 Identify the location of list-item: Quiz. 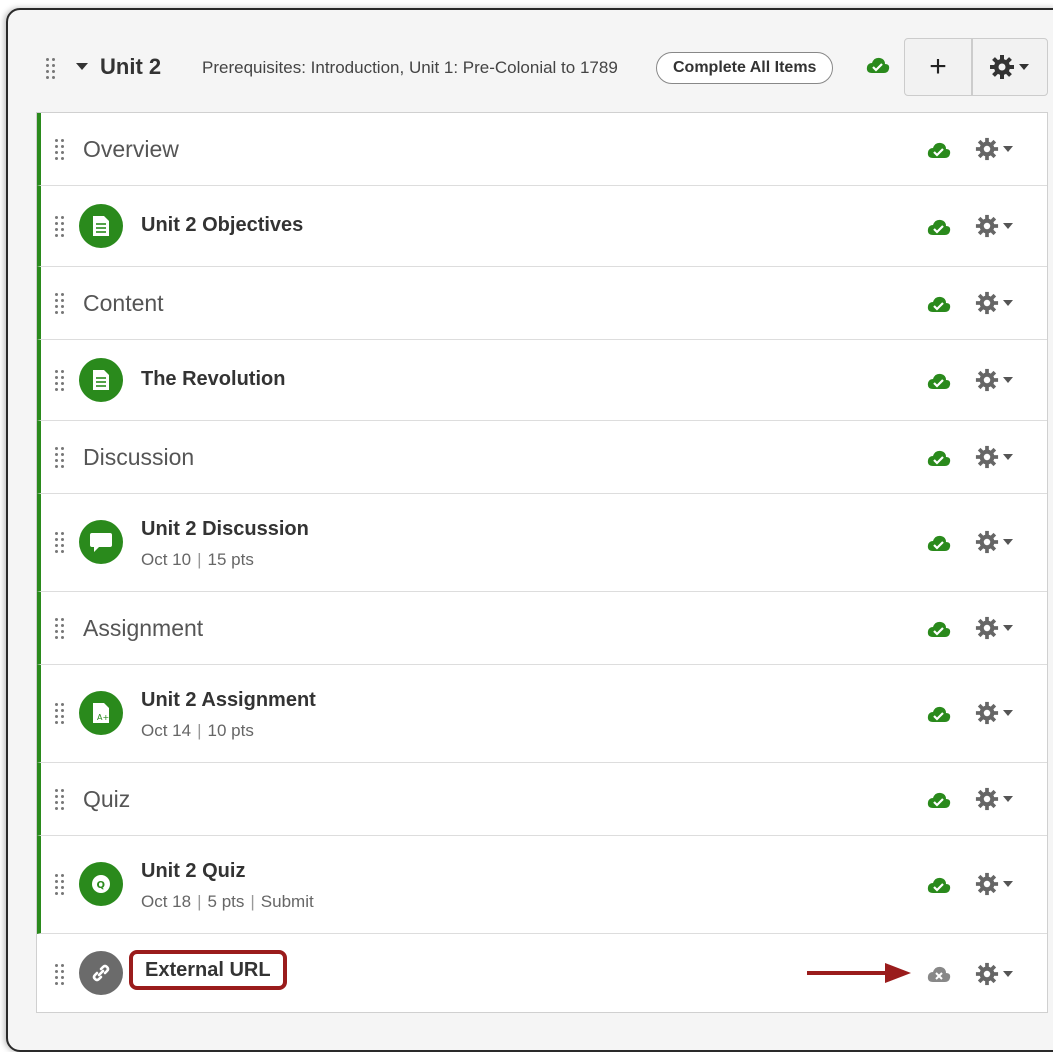
(542, 799).